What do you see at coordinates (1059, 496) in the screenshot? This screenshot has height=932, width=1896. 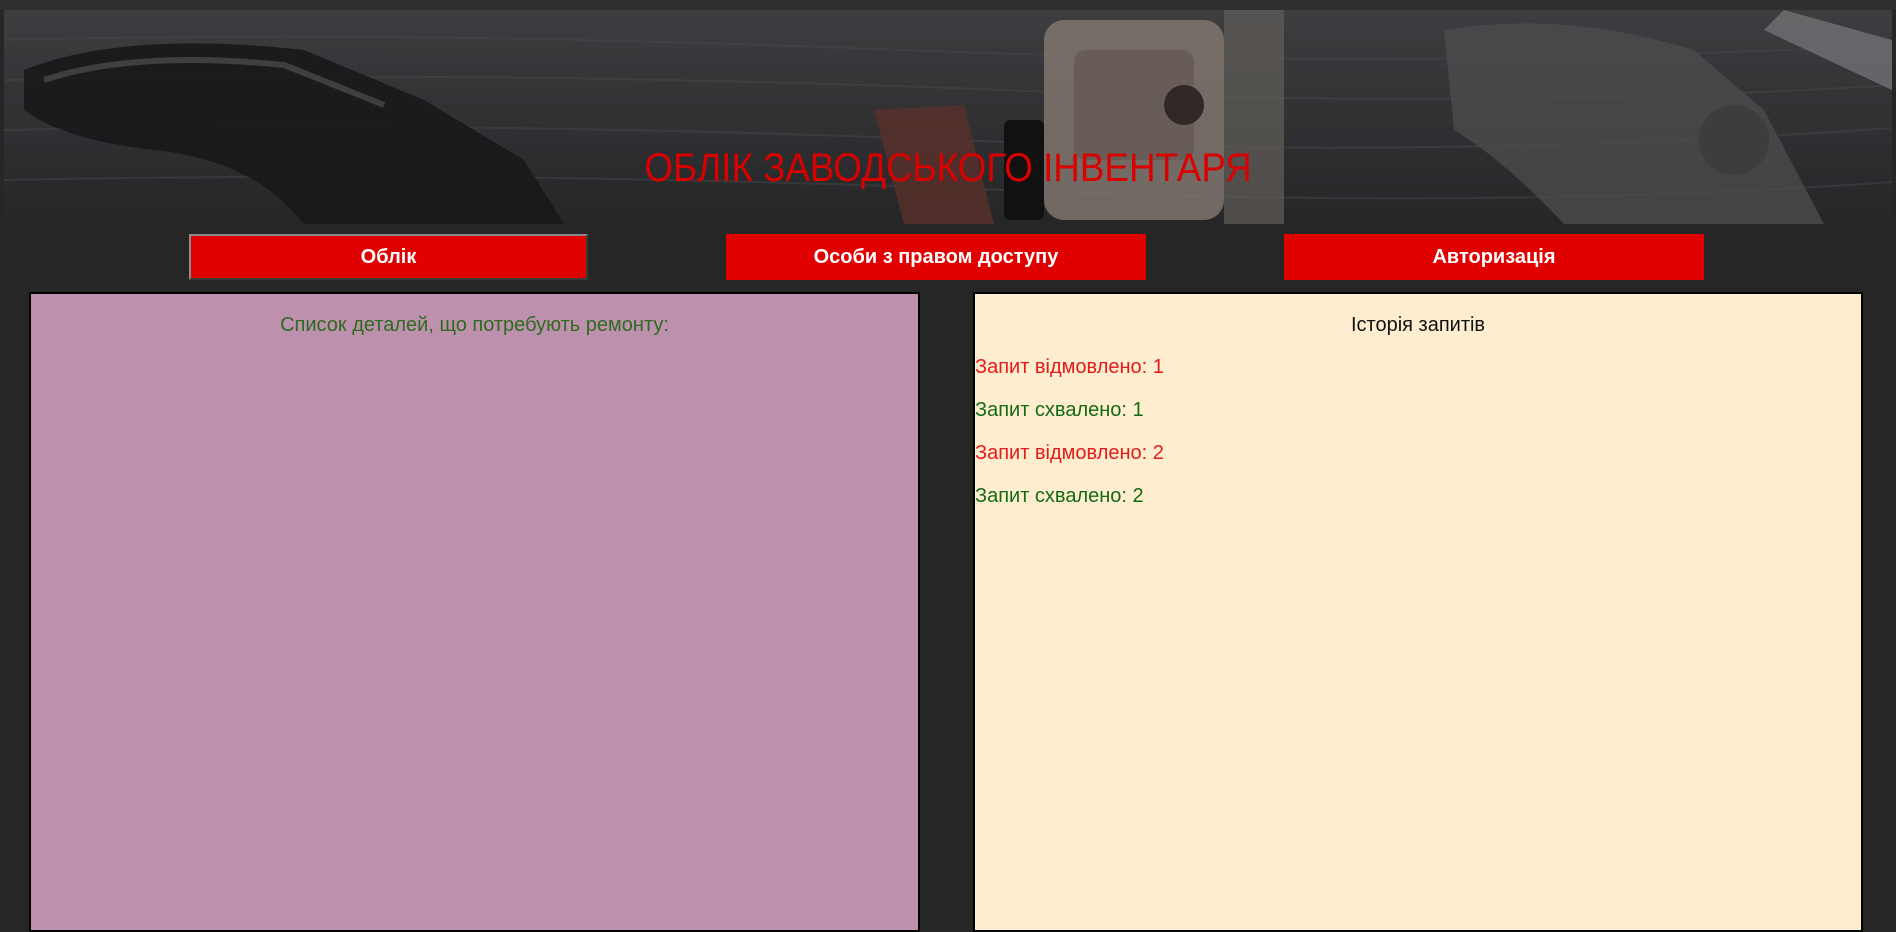 I see `history-item-approved: Запит схвалено: 2` at bounding box center [1059, 496].